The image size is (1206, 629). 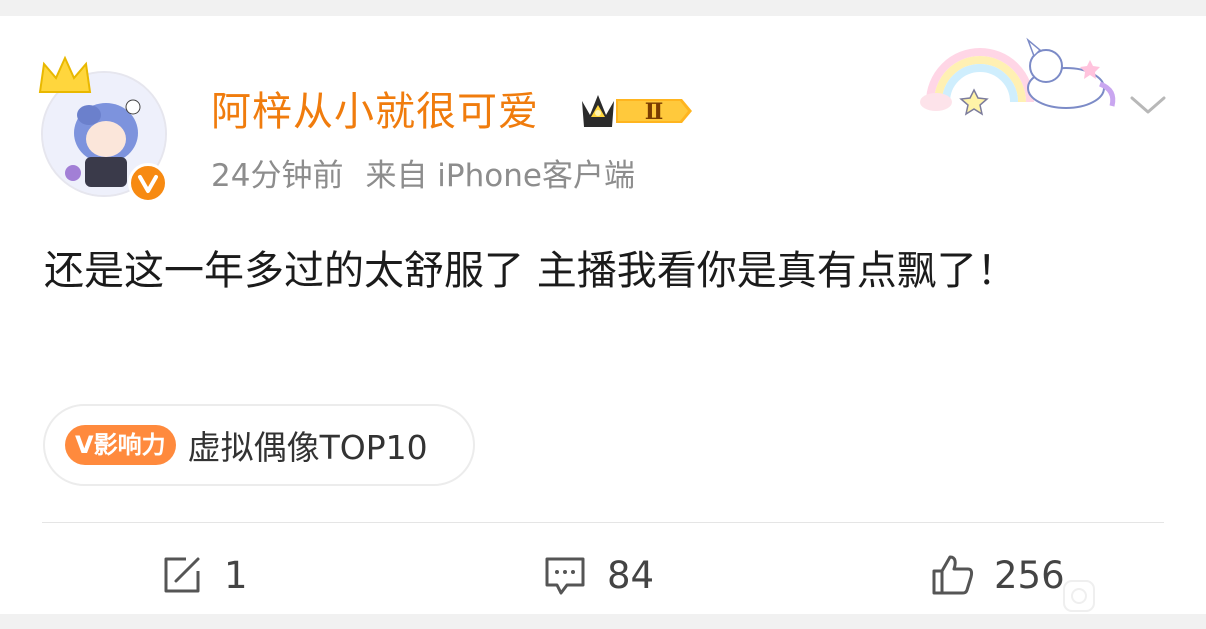 I want to click on crown-icon, so click(x=65, y=74).